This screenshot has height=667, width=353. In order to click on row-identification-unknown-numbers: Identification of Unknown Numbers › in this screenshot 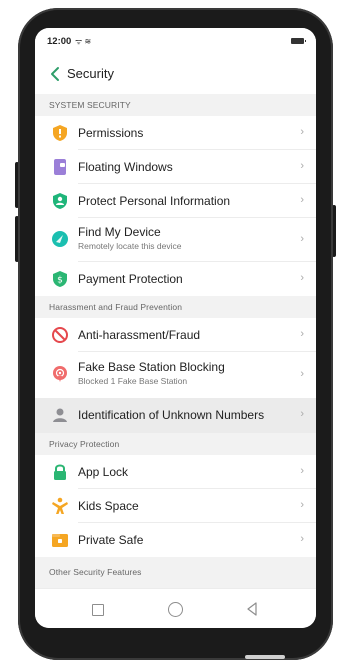, I will do `click(175, 415)`.